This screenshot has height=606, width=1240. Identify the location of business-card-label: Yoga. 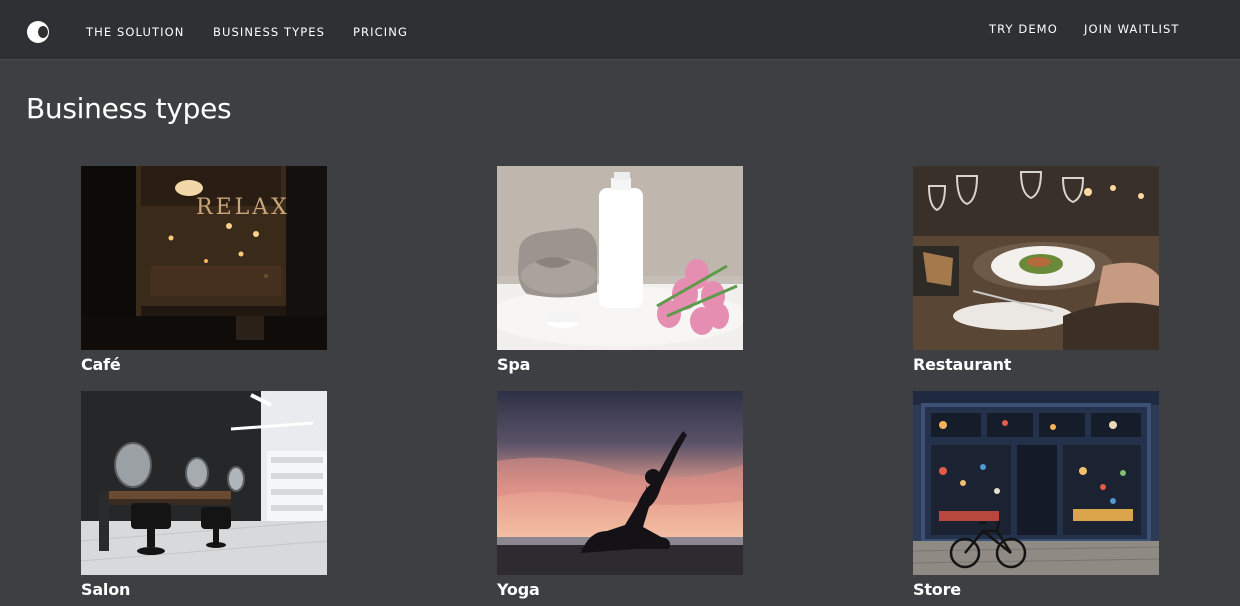
(518, 589).